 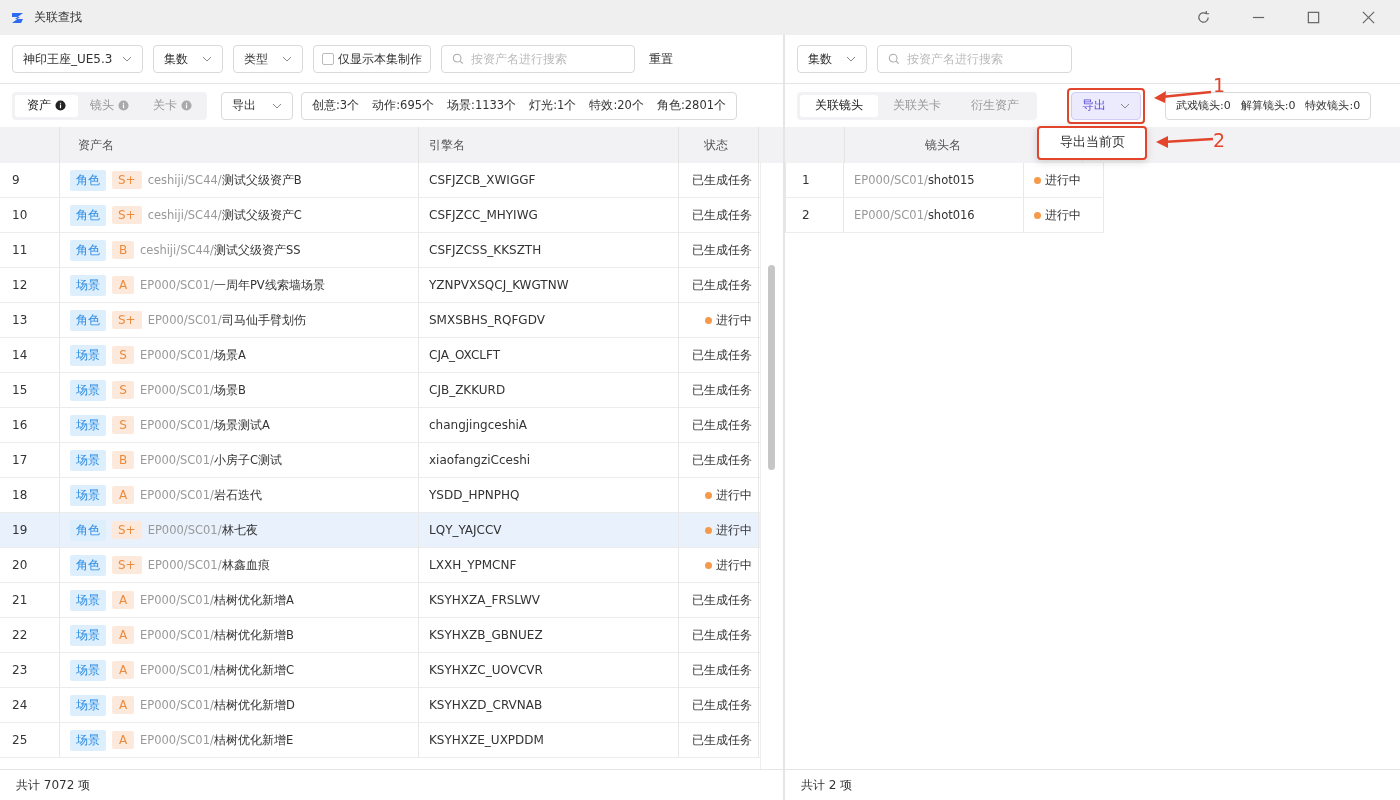 What do you see at coordinates (485, 250) in the screenshot?
I see `engine-name: CSFJZCSS_KKSZTH` at bounding box center [485, 250].